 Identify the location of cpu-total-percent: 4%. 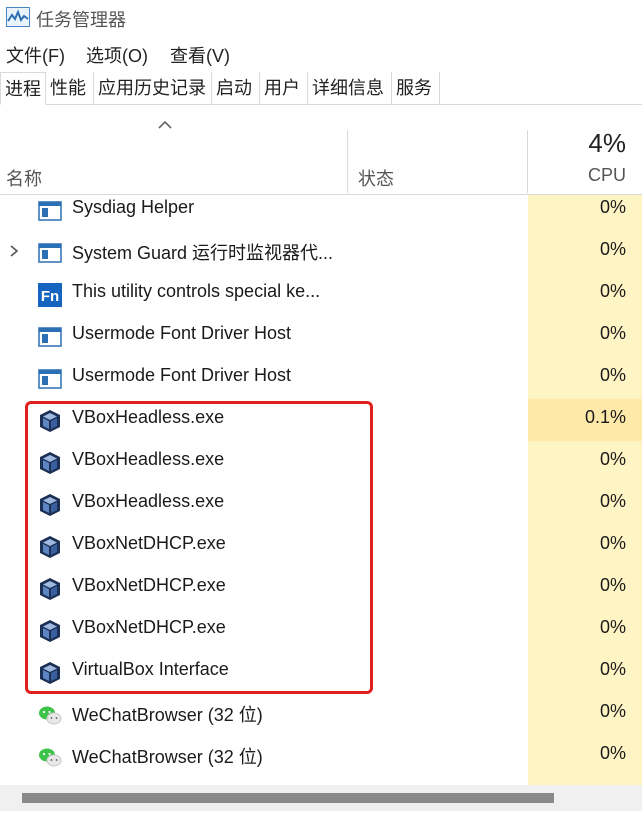
(607, 143).